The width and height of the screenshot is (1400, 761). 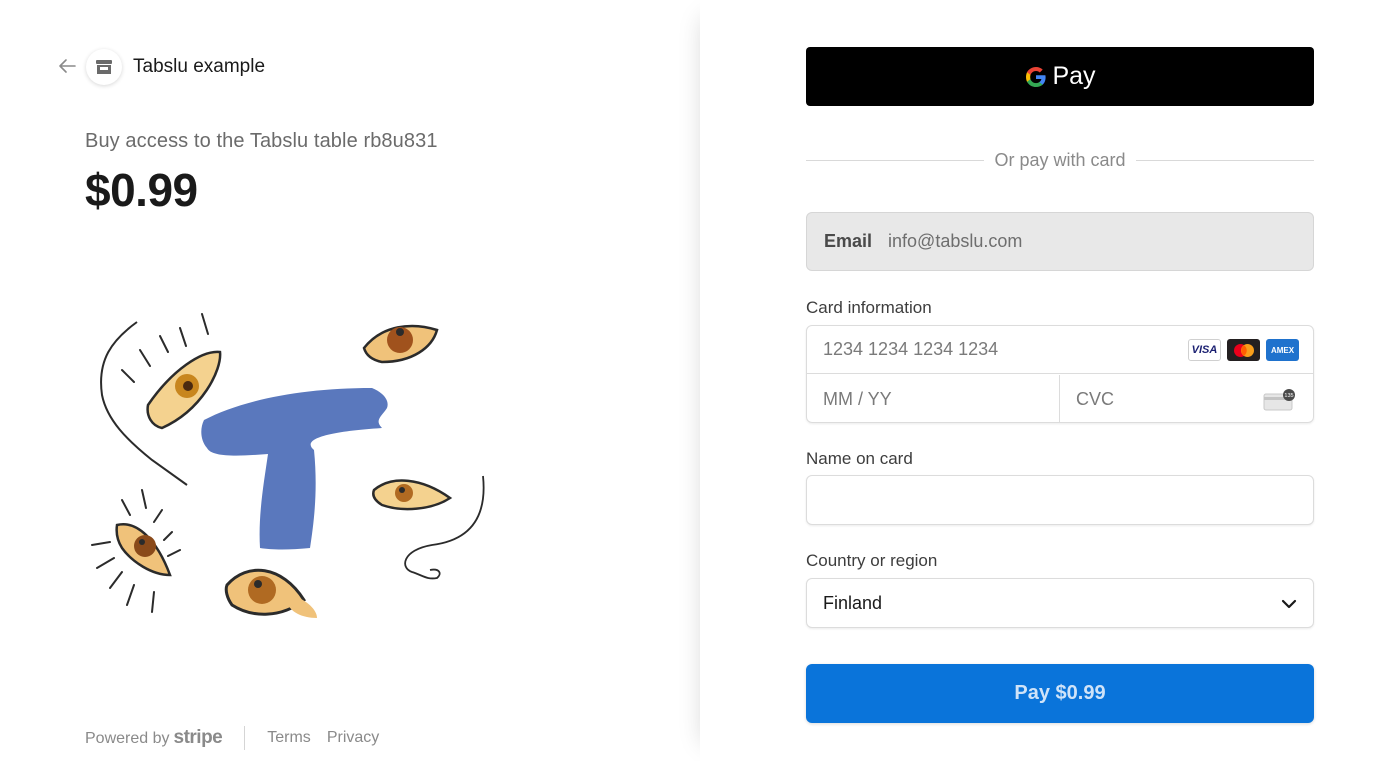 I want to click on pay-button-label: Pay $0.99, so click(x=1060, y=693).